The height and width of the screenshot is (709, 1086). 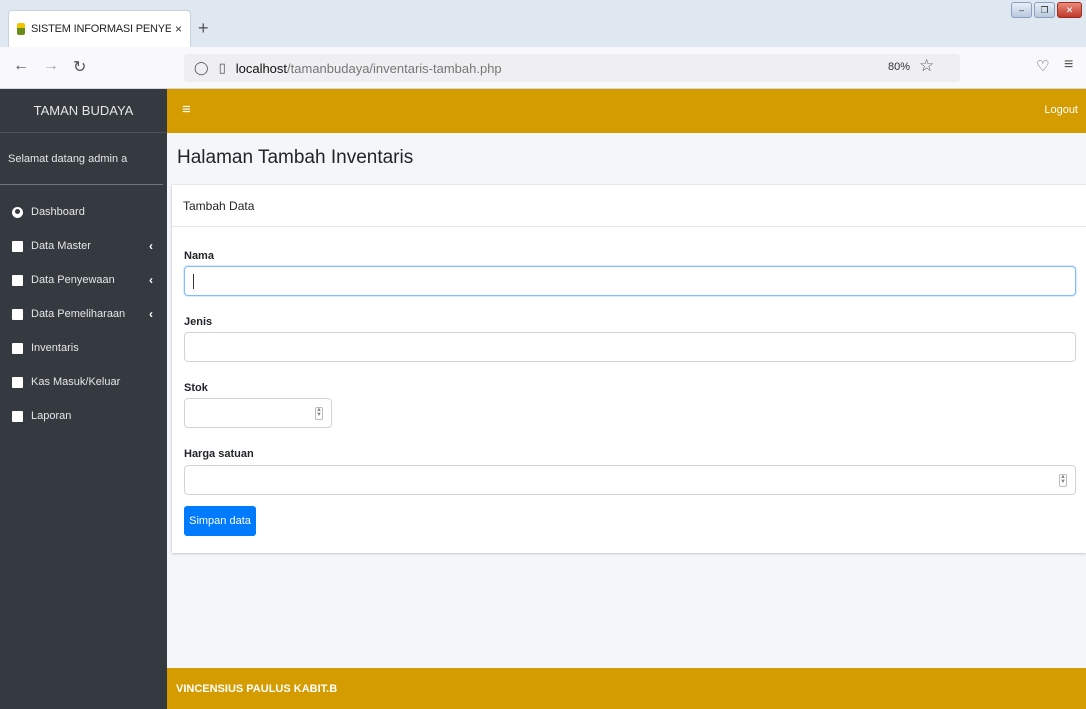 What do you see at coordinates (219, 454) in the screenshot?
I see `harga-label: Harga satuan` at bounding box center [219, 454].